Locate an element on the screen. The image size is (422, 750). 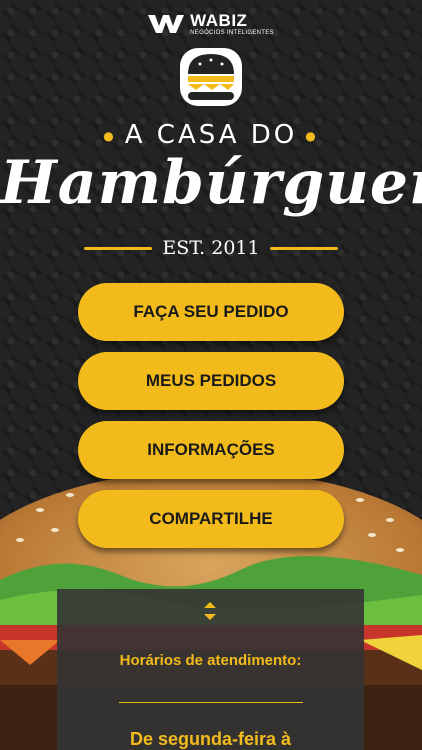
my-orders-button: MEUS PEDIDOS is located at coordinates (211, 381).